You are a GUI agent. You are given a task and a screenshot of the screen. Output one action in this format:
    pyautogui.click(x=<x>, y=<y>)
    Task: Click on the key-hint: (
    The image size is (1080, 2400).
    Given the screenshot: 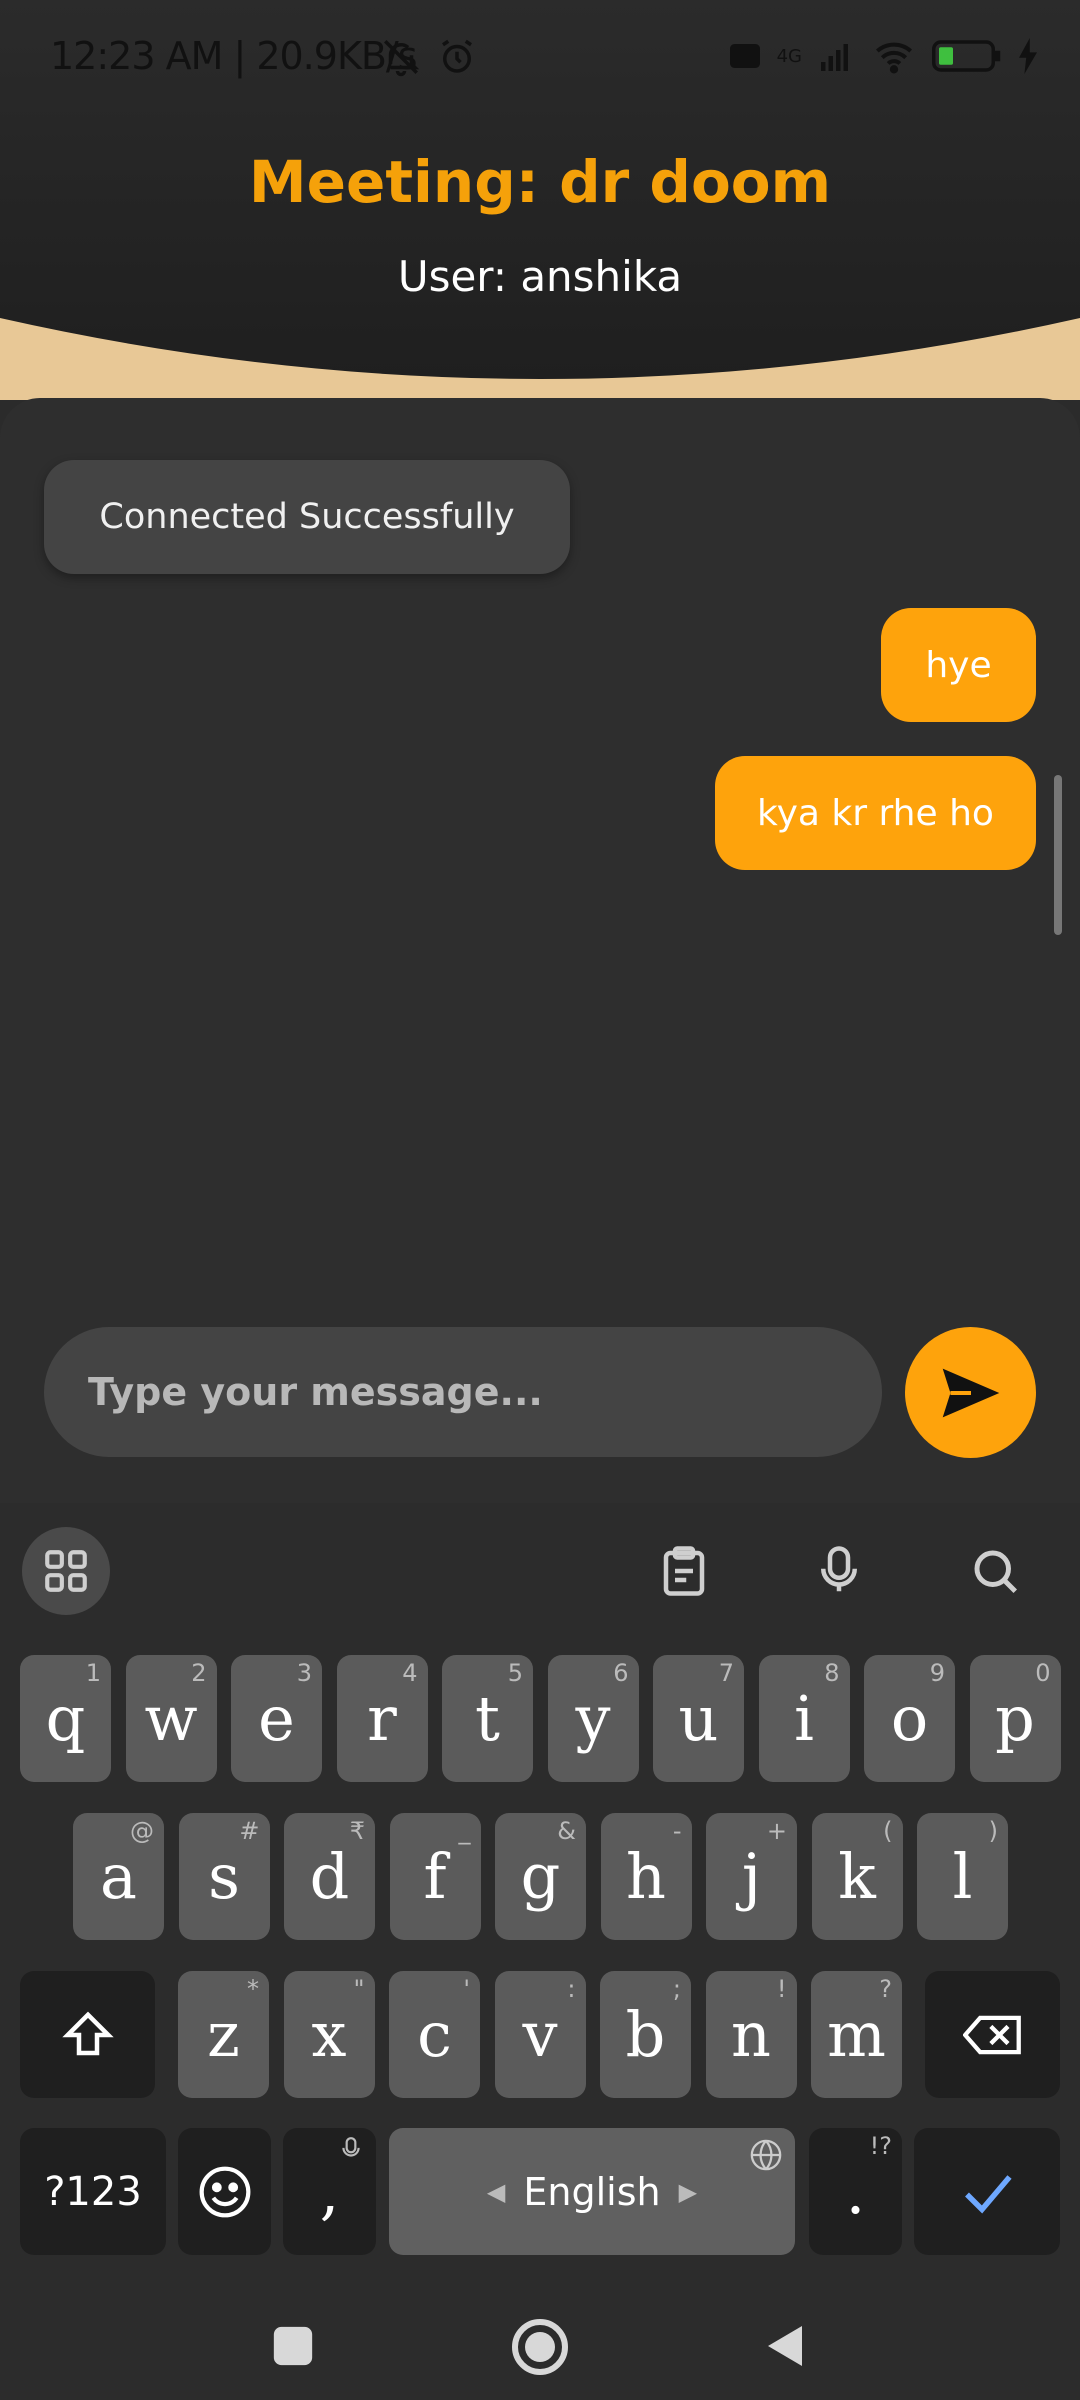 What is the action you would take?
    pyautogui.click(x=888, y=1831)
    